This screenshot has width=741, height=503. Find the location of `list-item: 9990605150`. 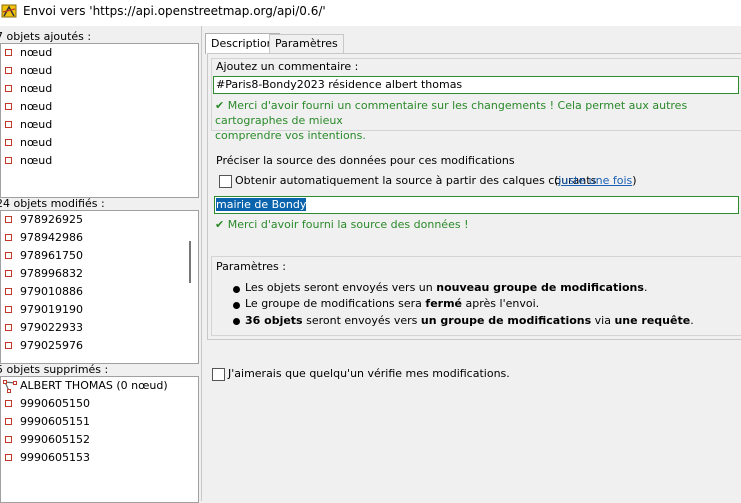

list-item: 9990605150 is located at coordinates (99, 404).